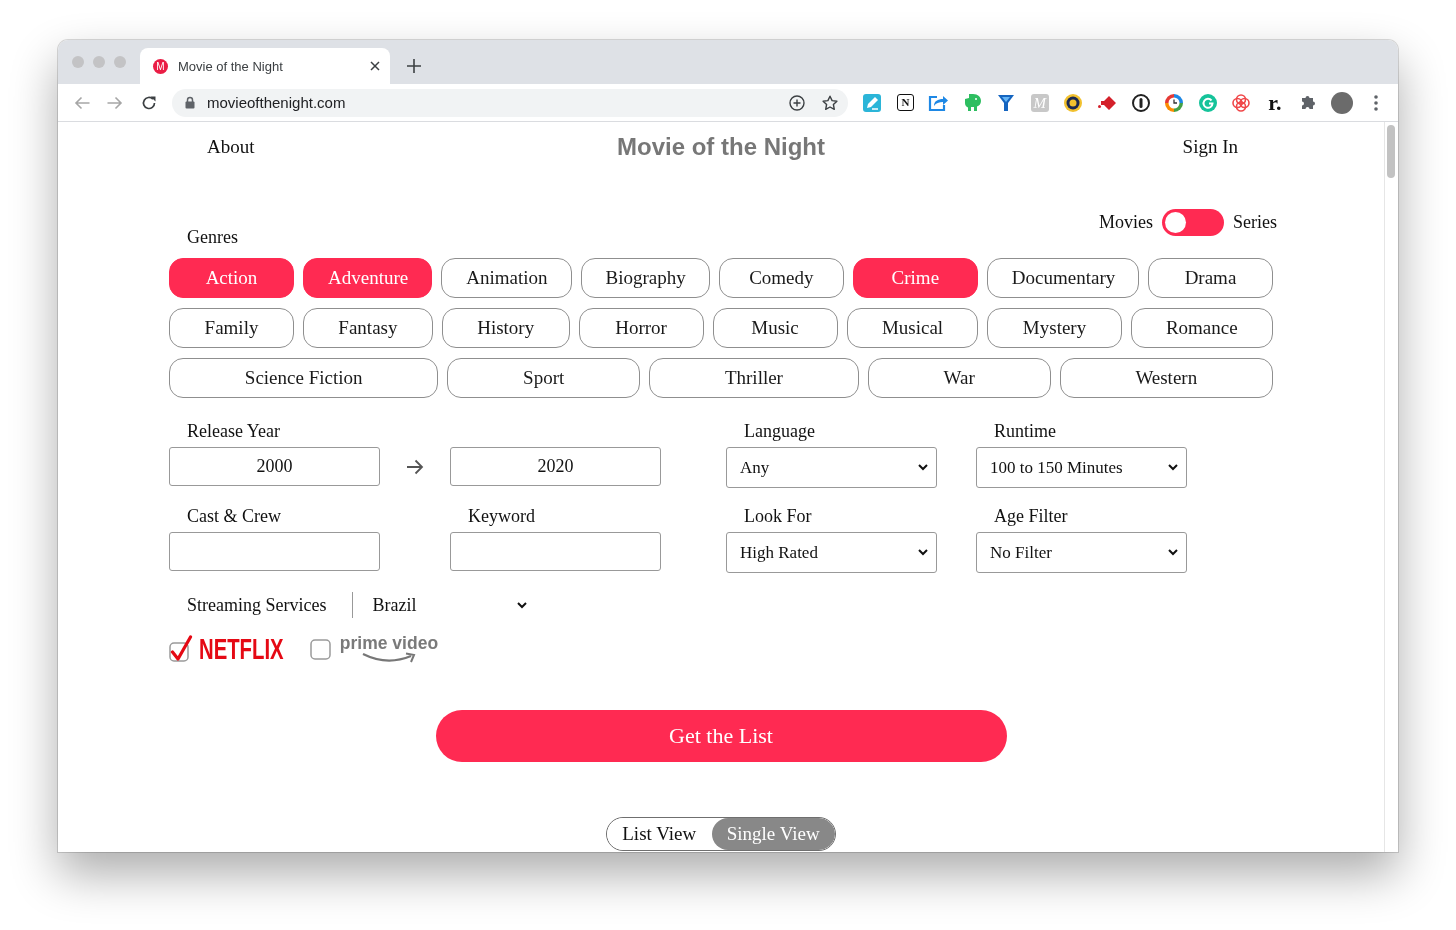  Describe the element at coordinates (781, 278) in the screenshot. I see `genre-button: Comedy` at that location.